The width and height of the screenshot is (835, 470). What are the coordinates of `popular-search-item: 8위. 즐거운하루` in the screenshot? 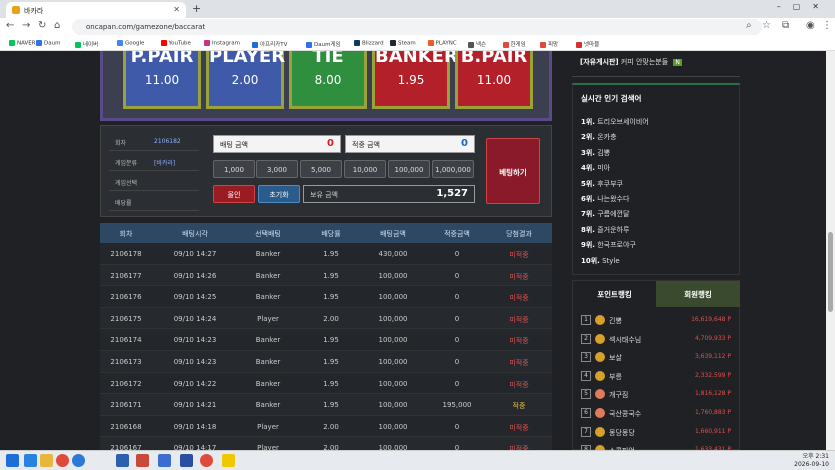 It's located at (605, 230).